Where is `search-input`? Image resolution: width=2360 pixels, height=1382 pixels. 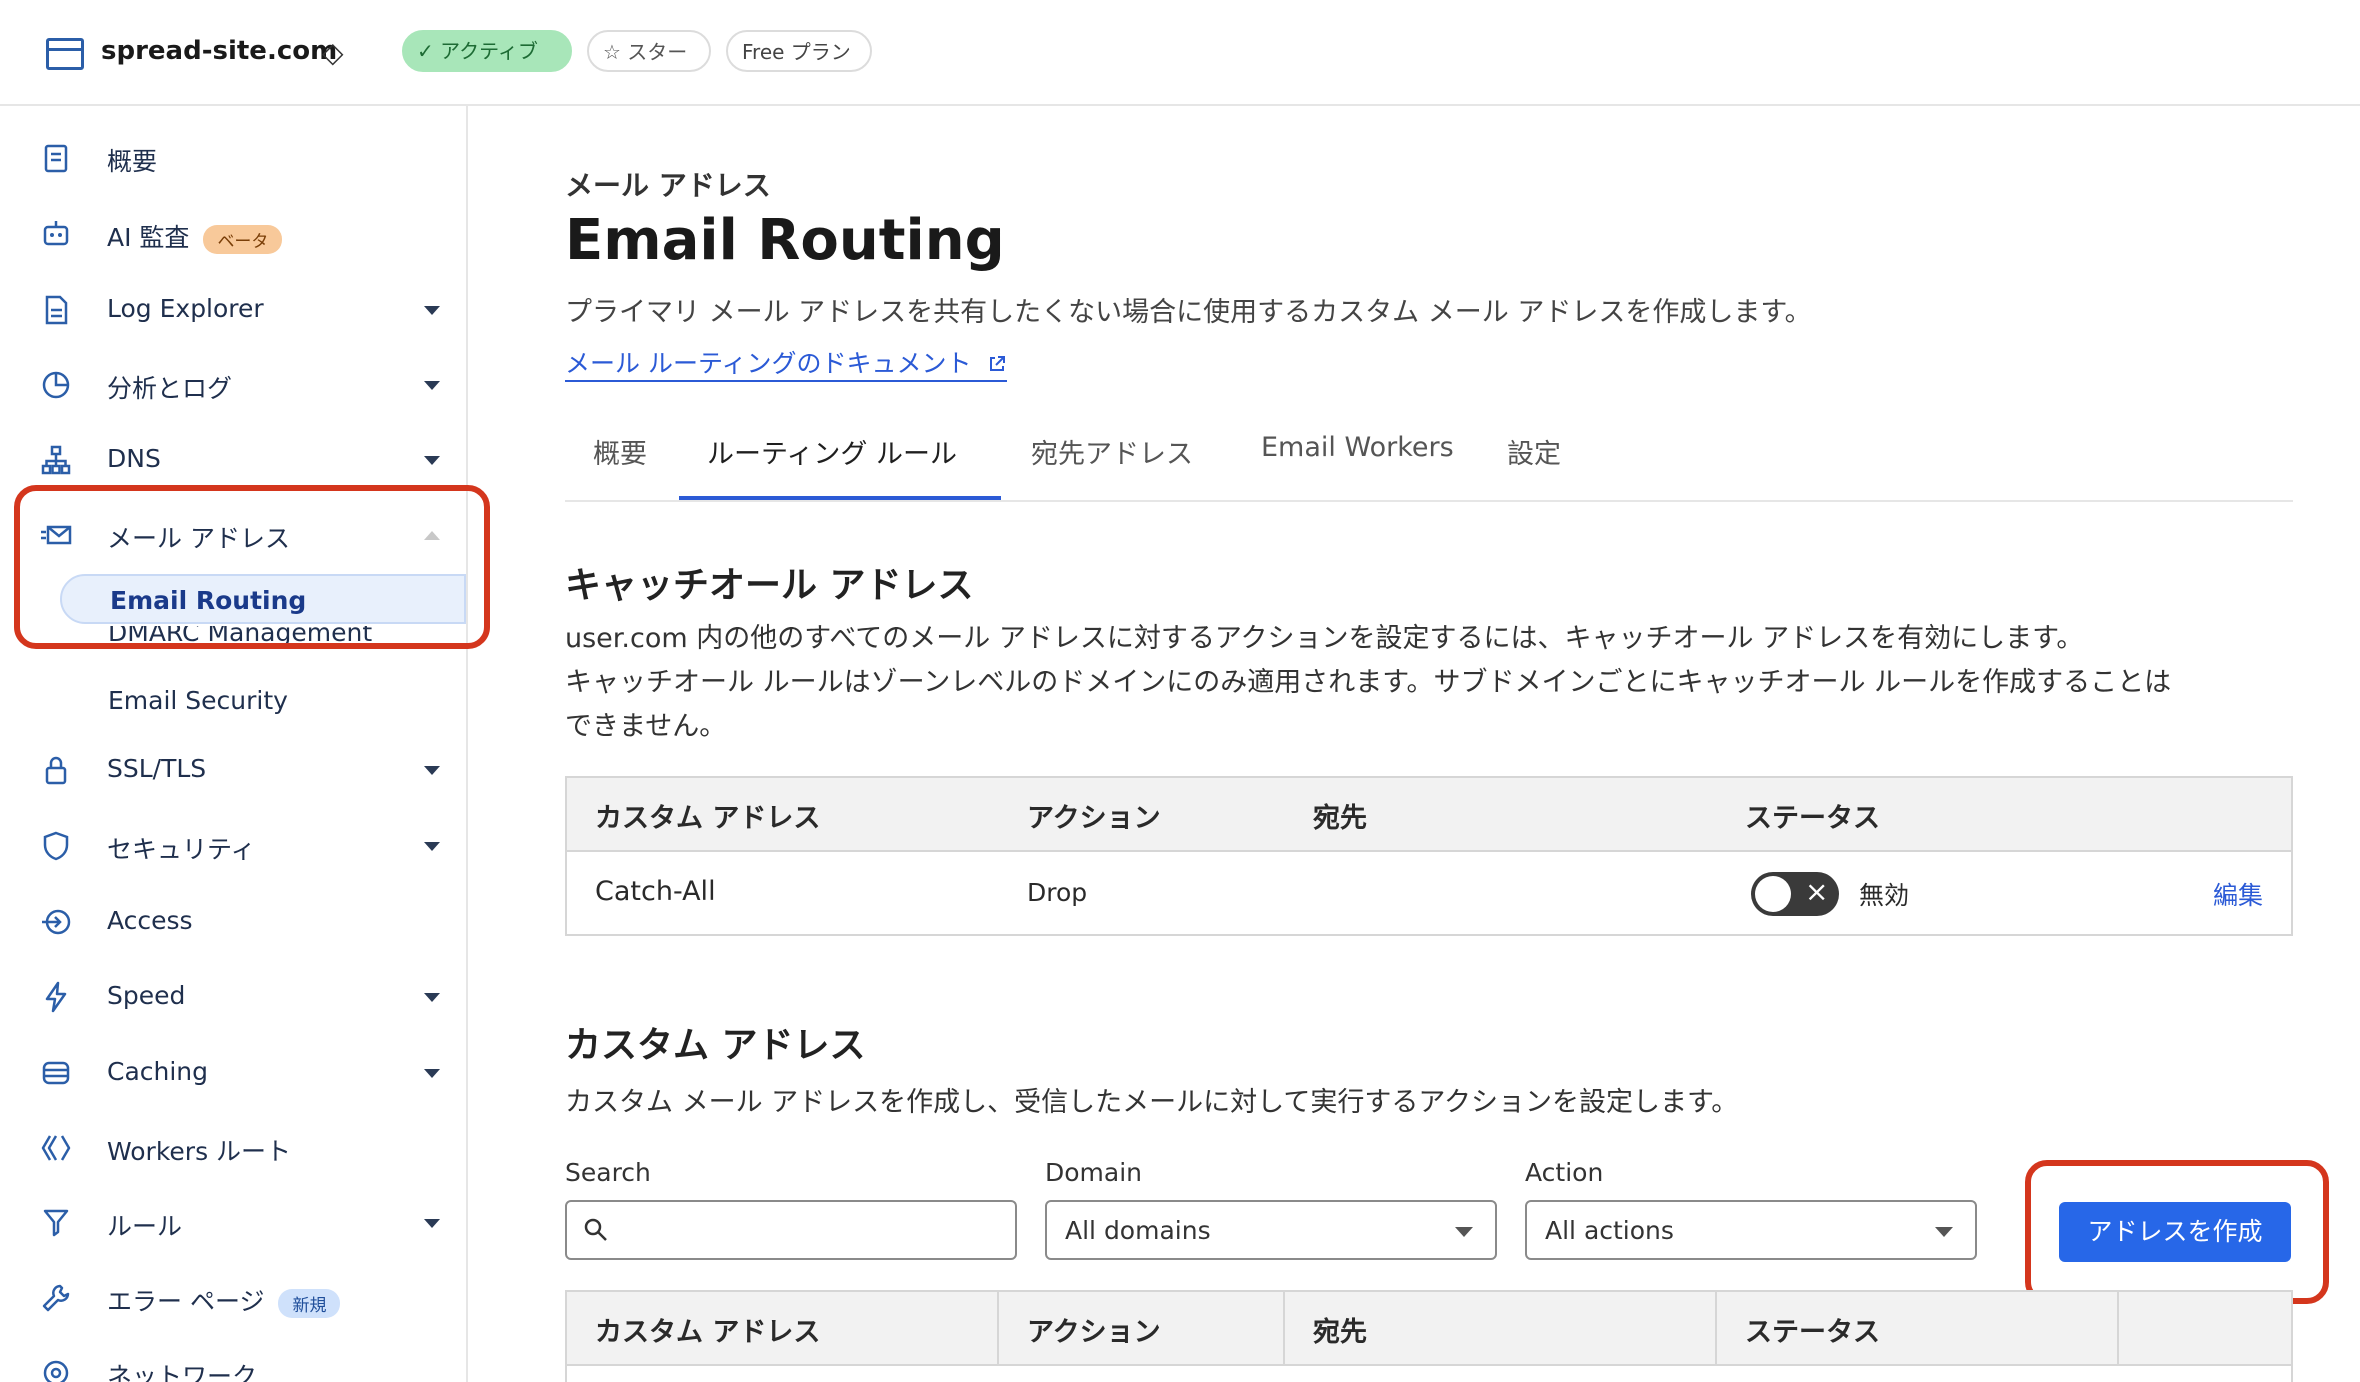 search-input is located at coordinates (791, 1230).